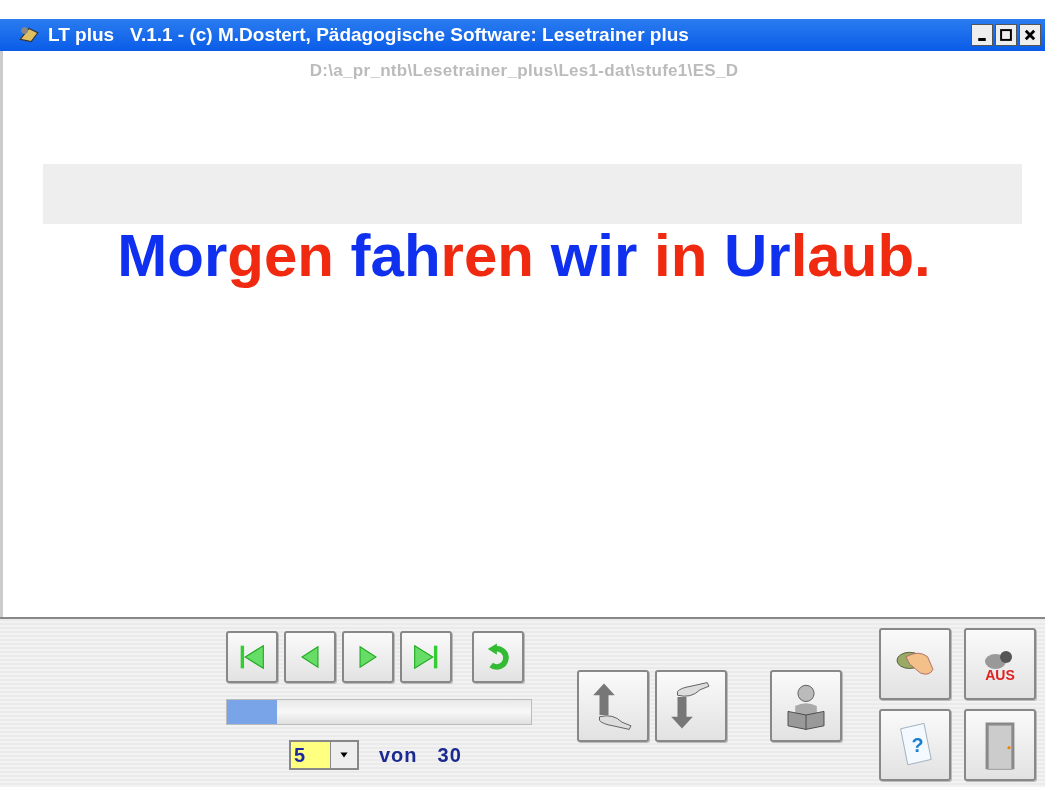  Describe the element at coordinates (498, 657) in the screenshot. I see `repeat-button` at that location.